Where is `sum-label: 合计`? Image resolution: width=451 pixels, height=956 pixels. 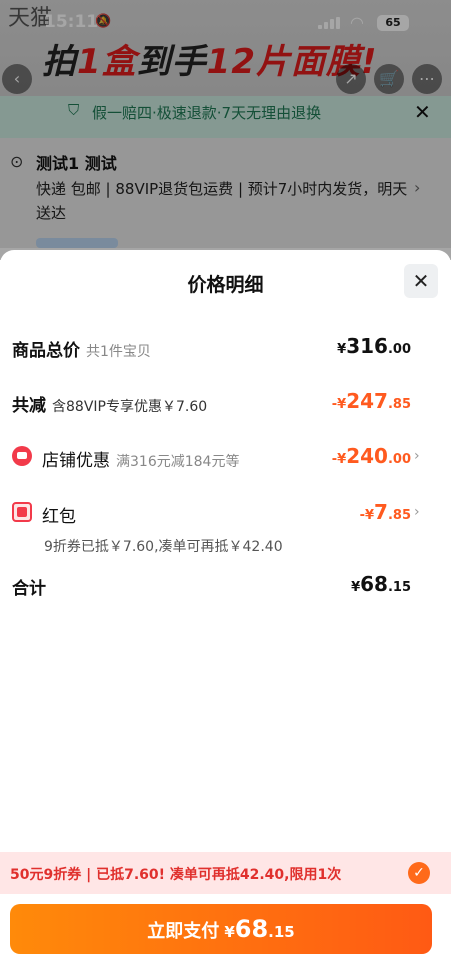 sum-label: 合计 is located at coordinates (29, 589).